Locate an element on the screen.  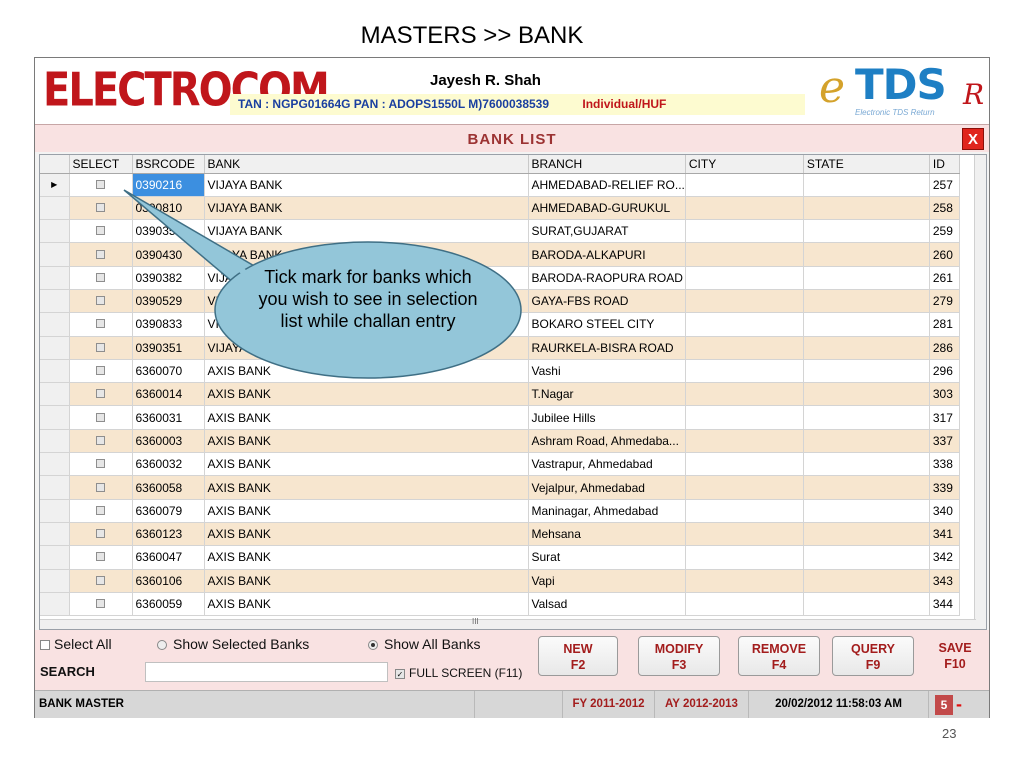
cell-id: 296 is located at coordinates (944, 371).